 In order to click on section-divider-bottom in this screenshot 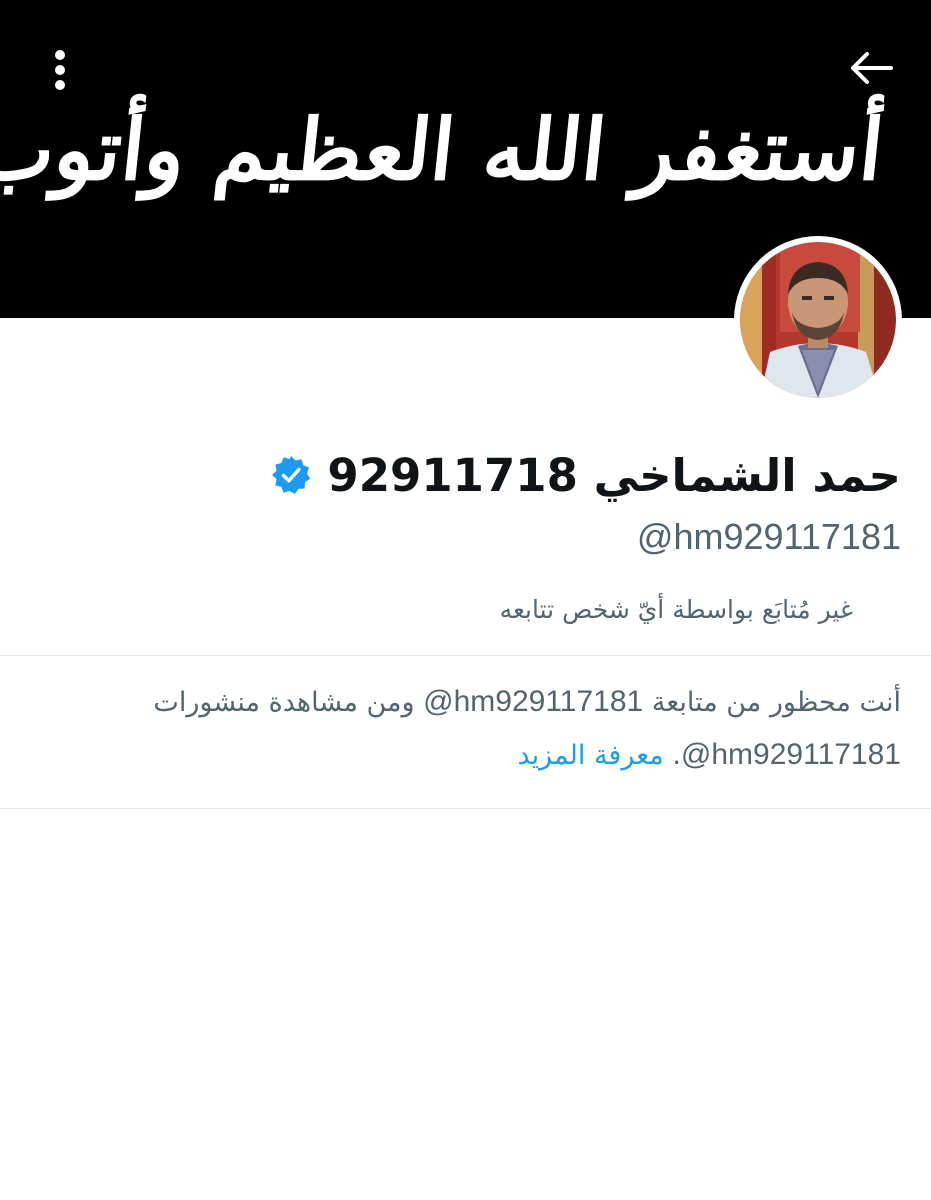, I will do `click(465, 808)`.